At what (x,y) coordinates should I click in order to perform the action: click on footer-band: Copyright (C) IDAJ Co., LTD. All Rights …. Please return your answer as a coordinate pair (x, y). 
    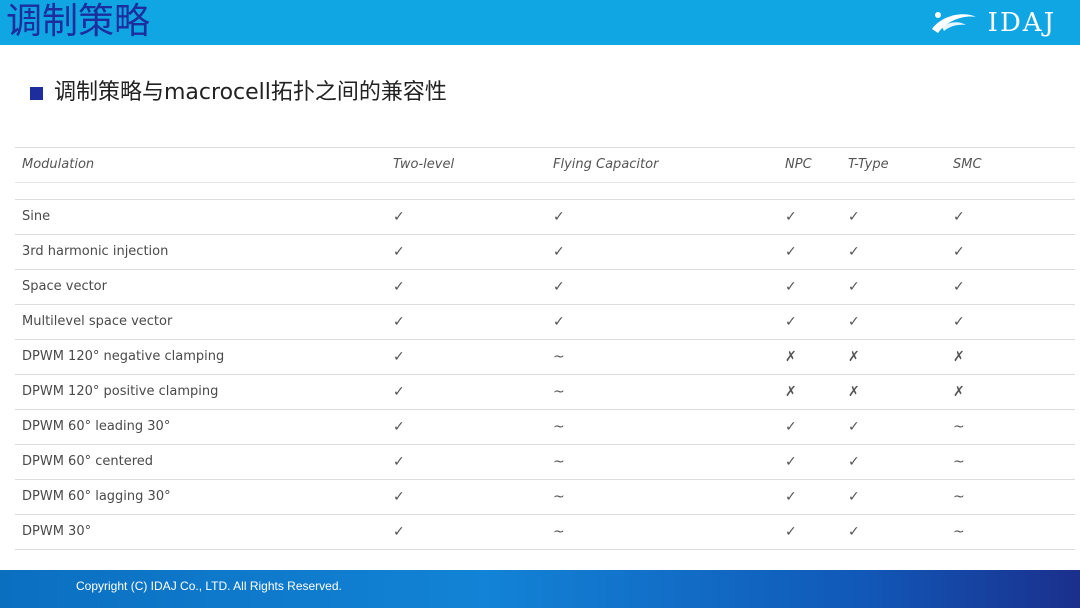
    Looking at the image, I should click on (540, 589).